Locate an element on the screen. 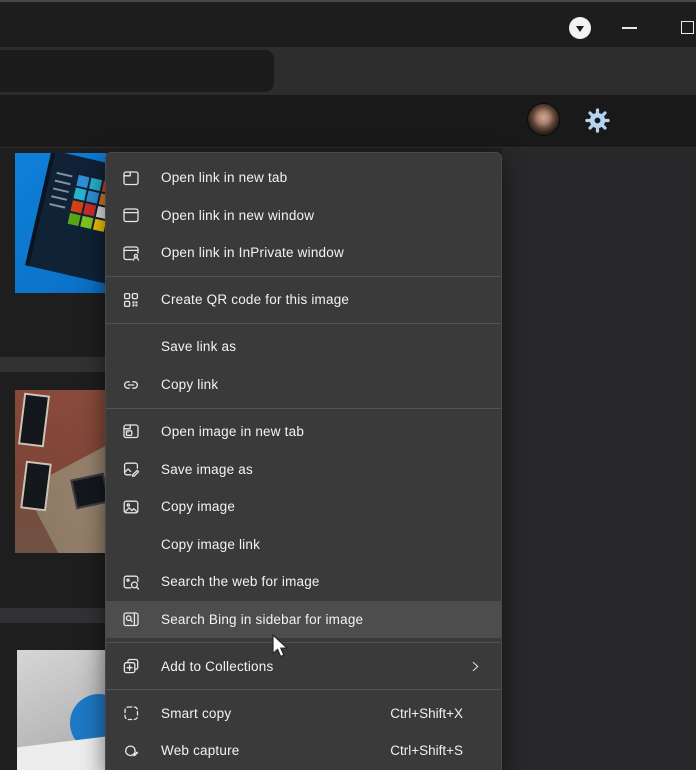 This screenshot has width=696, height=770. menu-item-save-image-as: Save image as is located at coordinates (303, 469).